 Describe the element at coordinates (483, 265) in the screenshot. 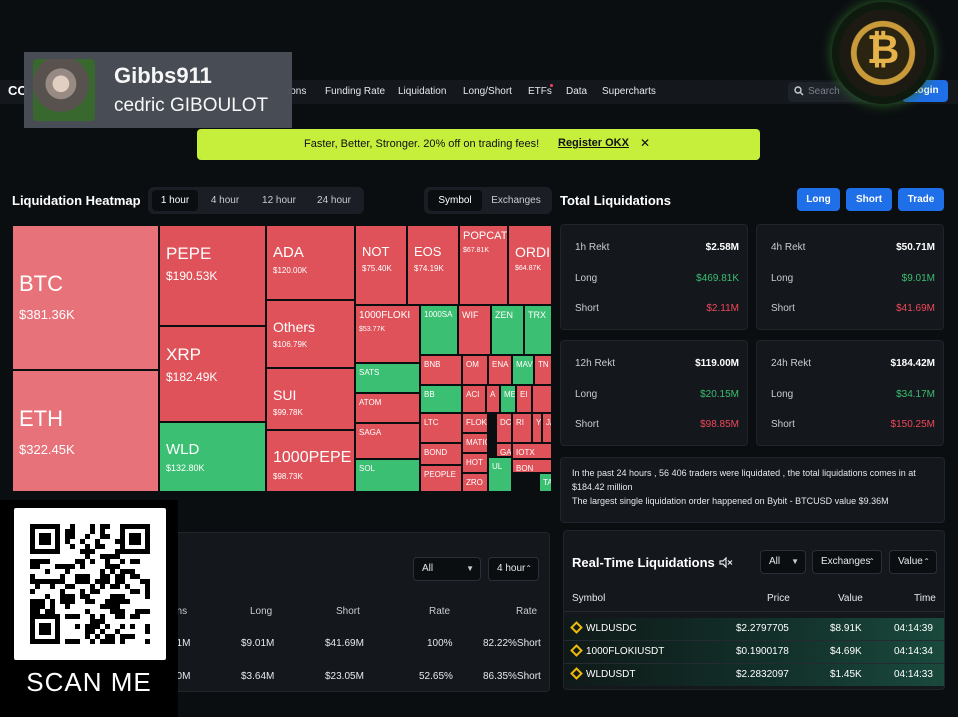

I see `heatmap-cell: POPCAT $67.81K` at that location.